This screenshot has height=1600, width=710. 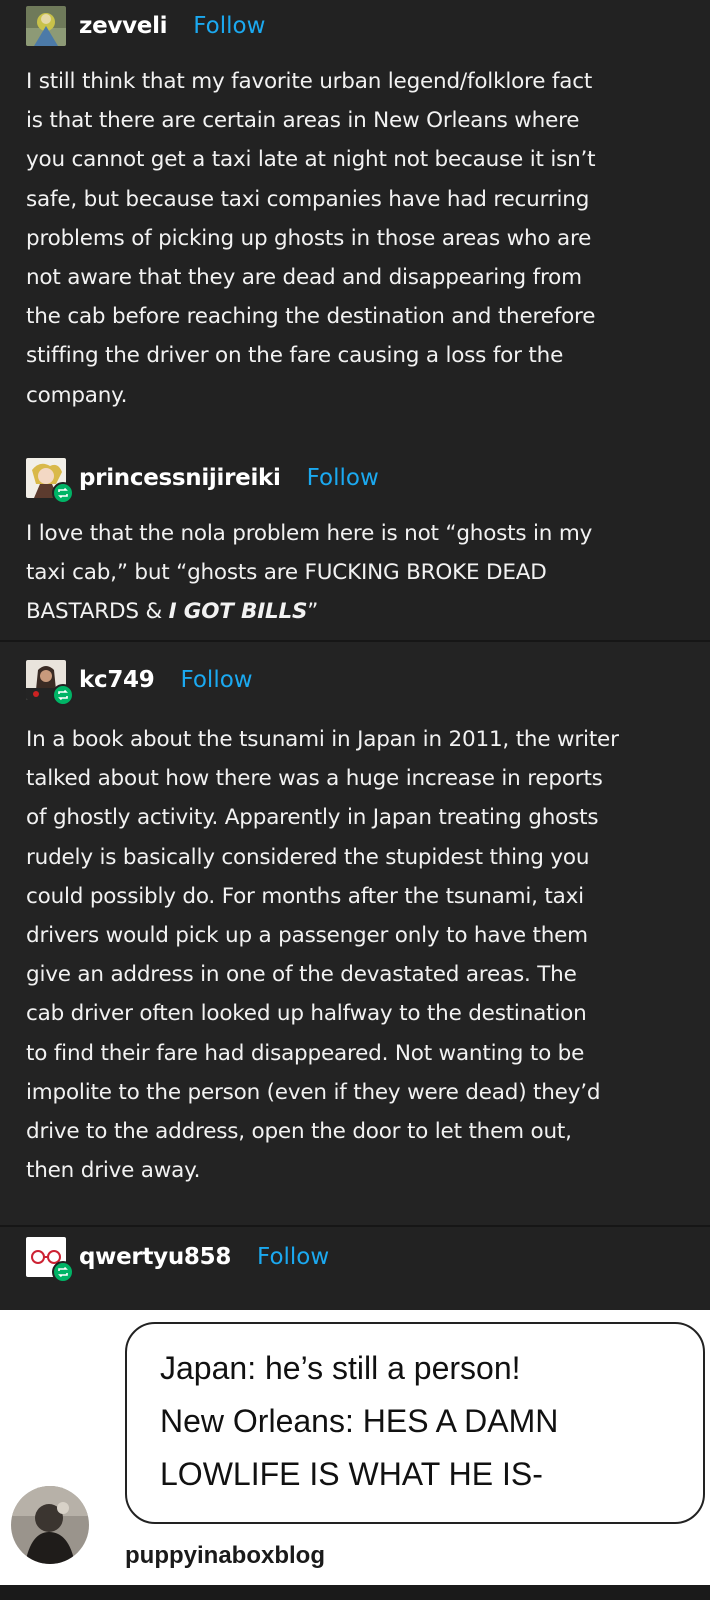 I want to click on post-header: qwertyu858 Follow, so click(x=177, y=1259).